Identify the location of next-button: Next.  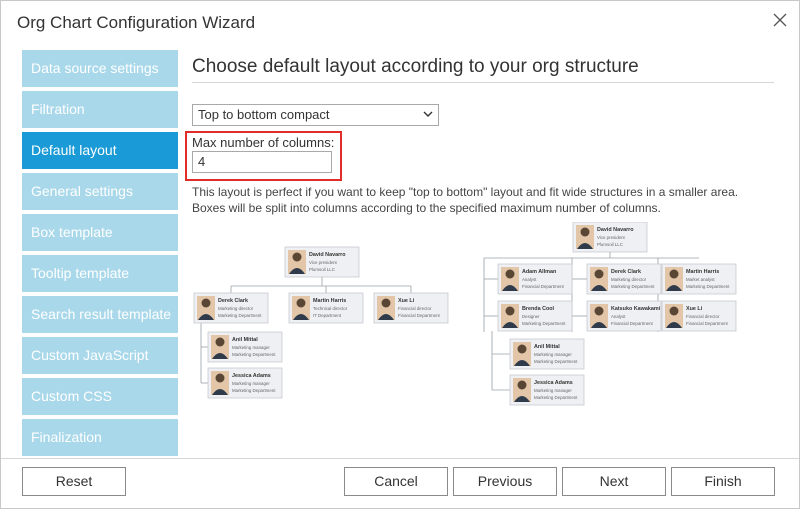
(614, 481).